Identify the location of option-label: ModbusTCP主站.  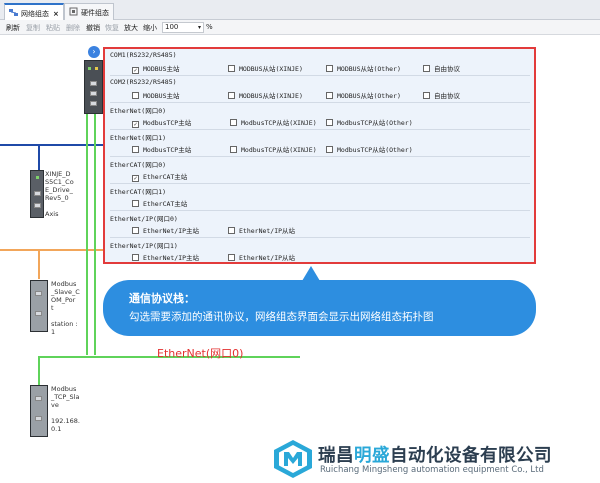
(167, 150).